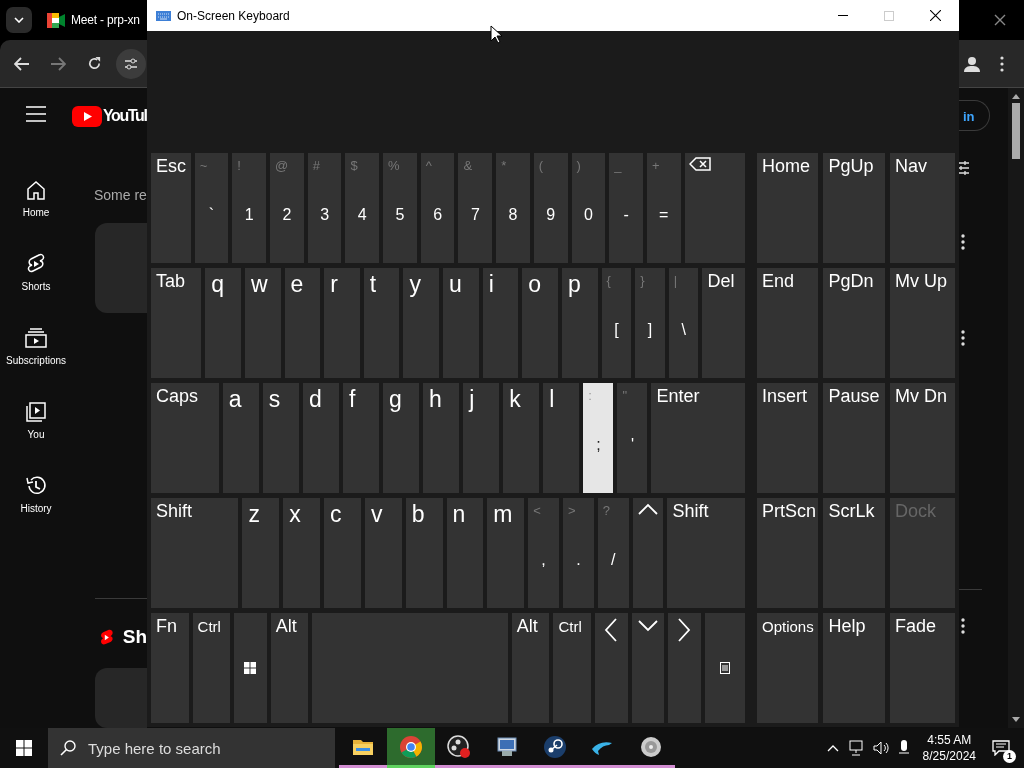  What do you see at coordinates (171, 208) in the screenshot?
I see `key: Esc` at bounding box center [171, 208].